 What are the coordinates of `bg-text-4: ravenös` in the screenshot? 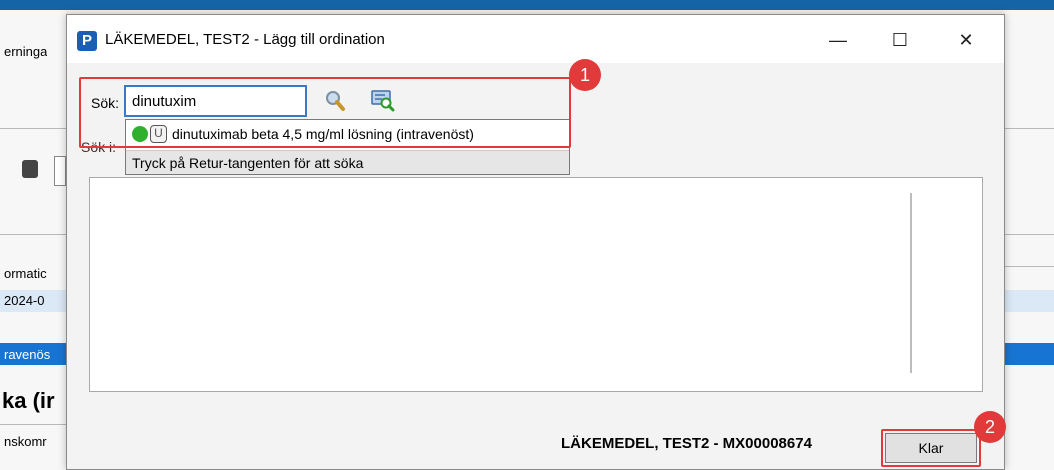 It's located at (27, 354).